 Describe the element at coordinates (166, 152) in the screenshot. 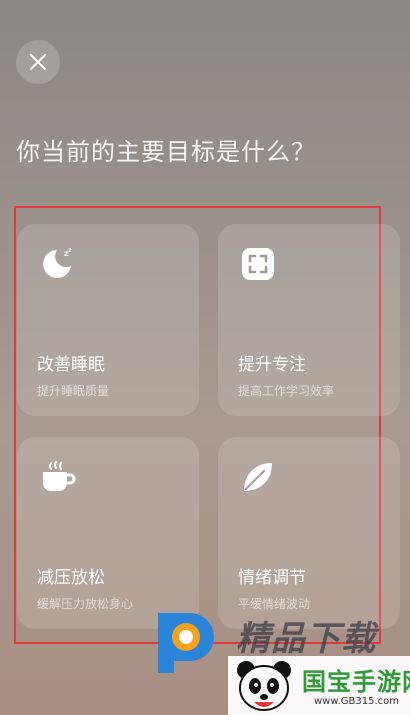

I see `page-title: 你当前的主要目标是什么？` at that location.